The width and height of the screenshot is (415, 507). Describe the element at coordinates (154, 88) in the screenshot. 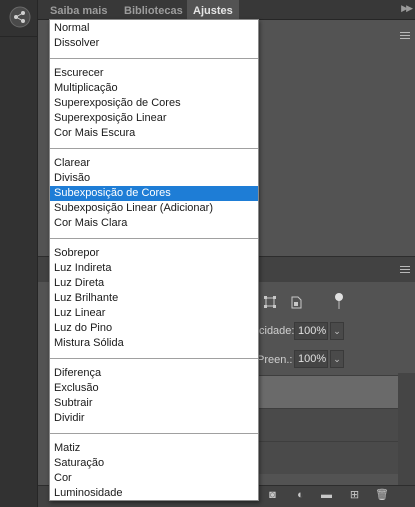

I see `blend-mode-item: Multiplicação` at that location.